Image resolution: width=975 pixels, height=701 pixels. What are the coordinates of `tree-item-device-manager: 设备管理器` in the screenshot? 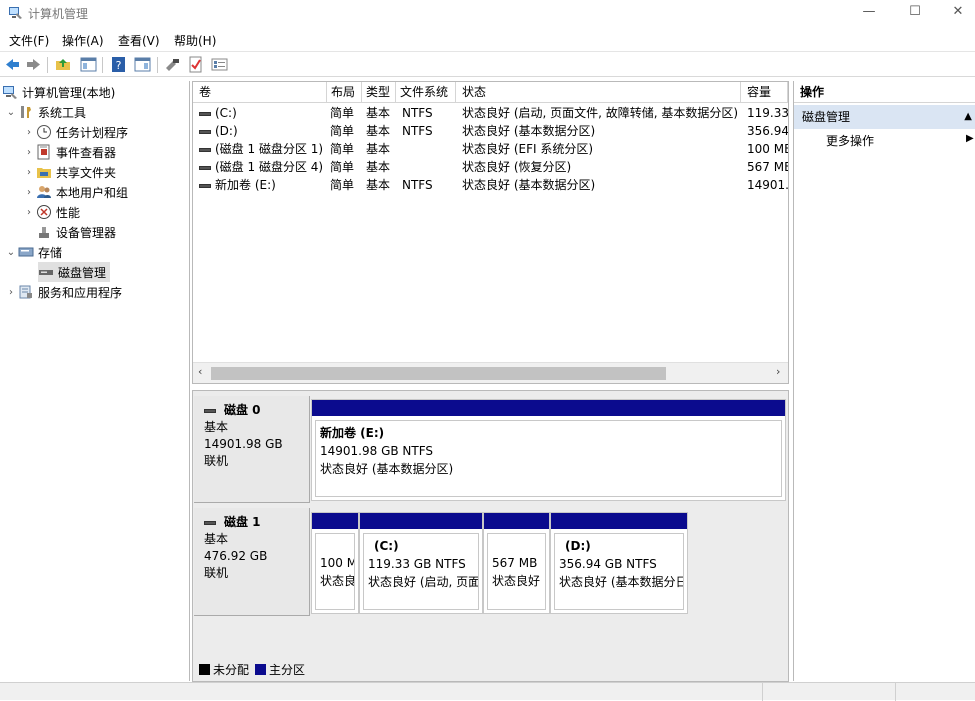 It's located at (76, 232).